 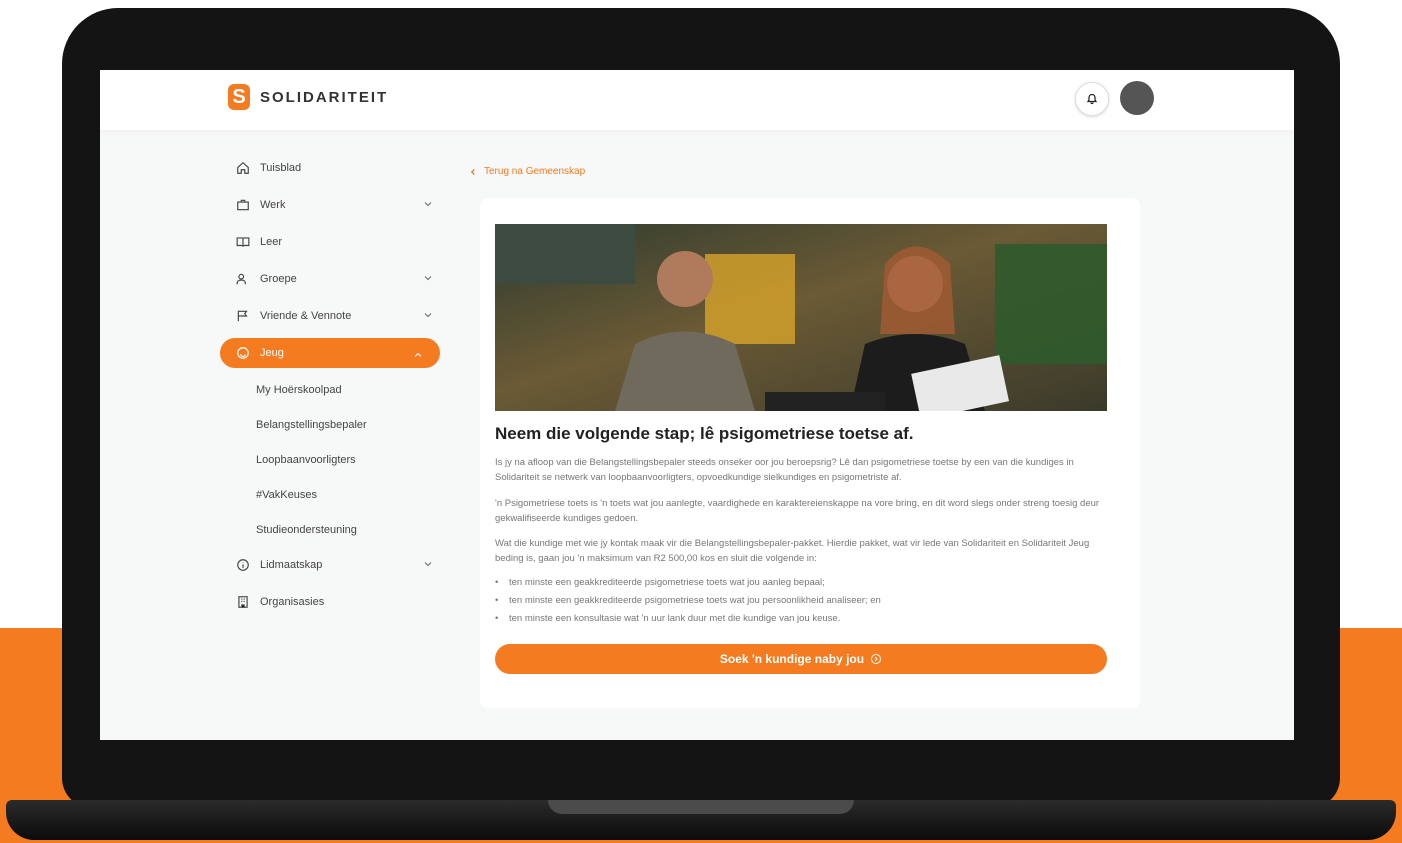 What do you see at coordinates (243, 353) in the screenshot?
I see `smiley-icon` at bounding box center [243, 353].